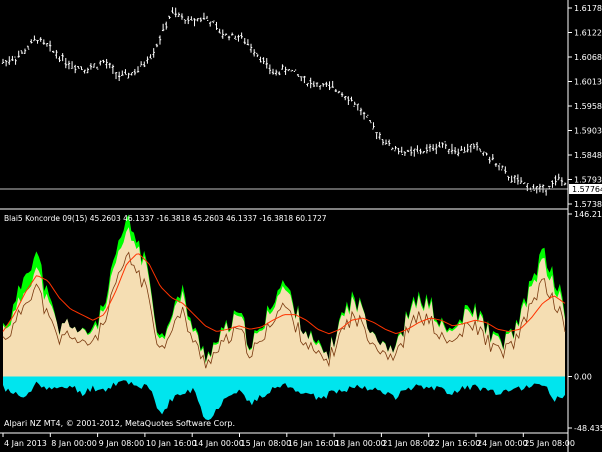 The width and height of the screenshot is (602, 452). What do you see at coordinates (588, 33) in the screenshot?
I see `price-tick-label: 1.61225` at bounding box center [588, 33].